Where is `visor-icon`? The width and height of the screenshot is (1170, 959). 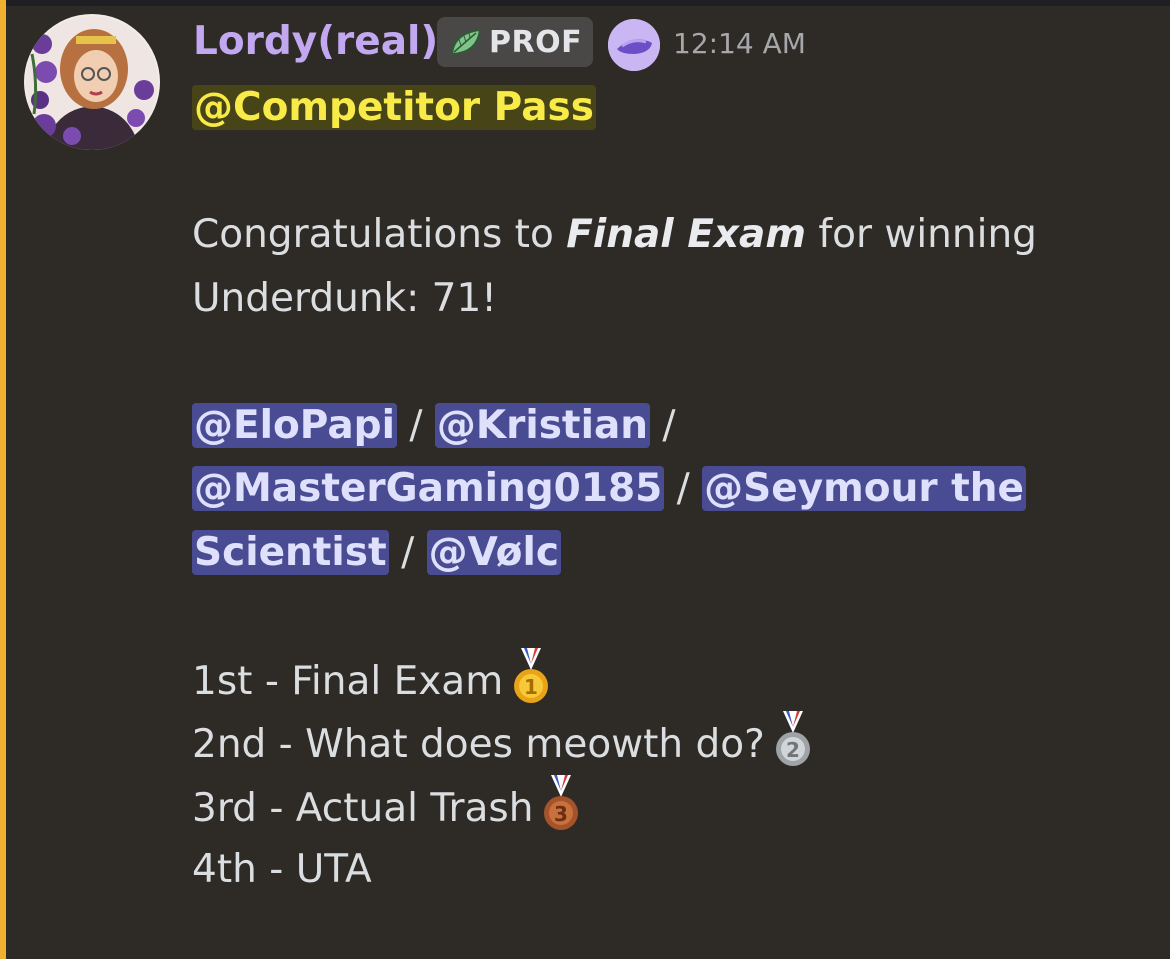 visor-icon is located at coordinates (634, 45).